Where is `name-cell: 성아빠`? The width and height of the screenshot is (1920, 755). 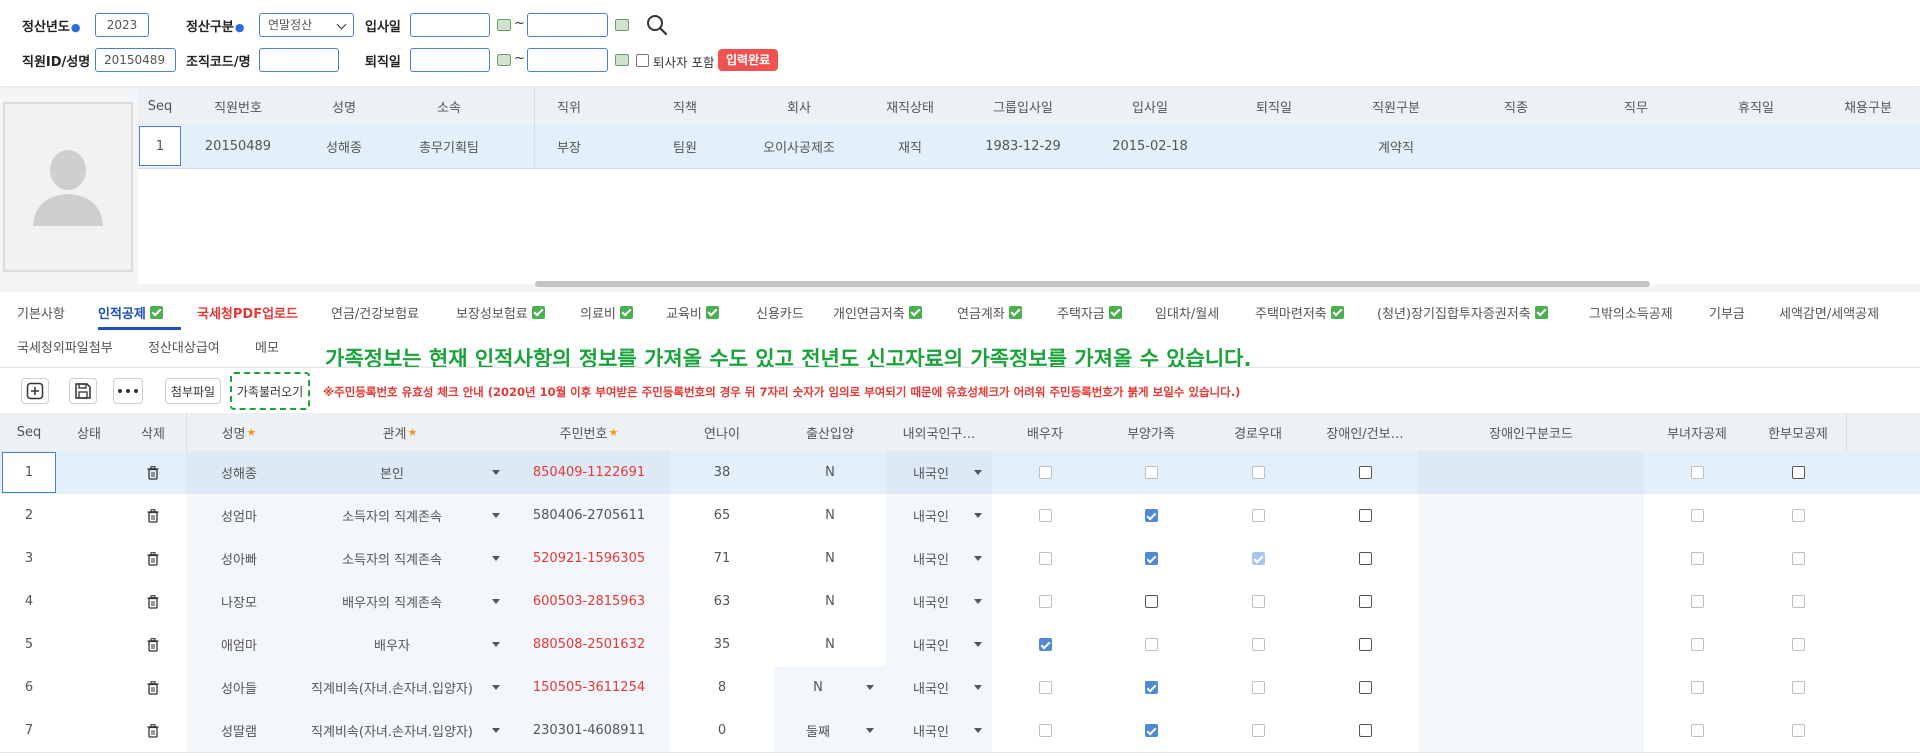 name-cell: 성아빠 is located at coordinates (239, 558).